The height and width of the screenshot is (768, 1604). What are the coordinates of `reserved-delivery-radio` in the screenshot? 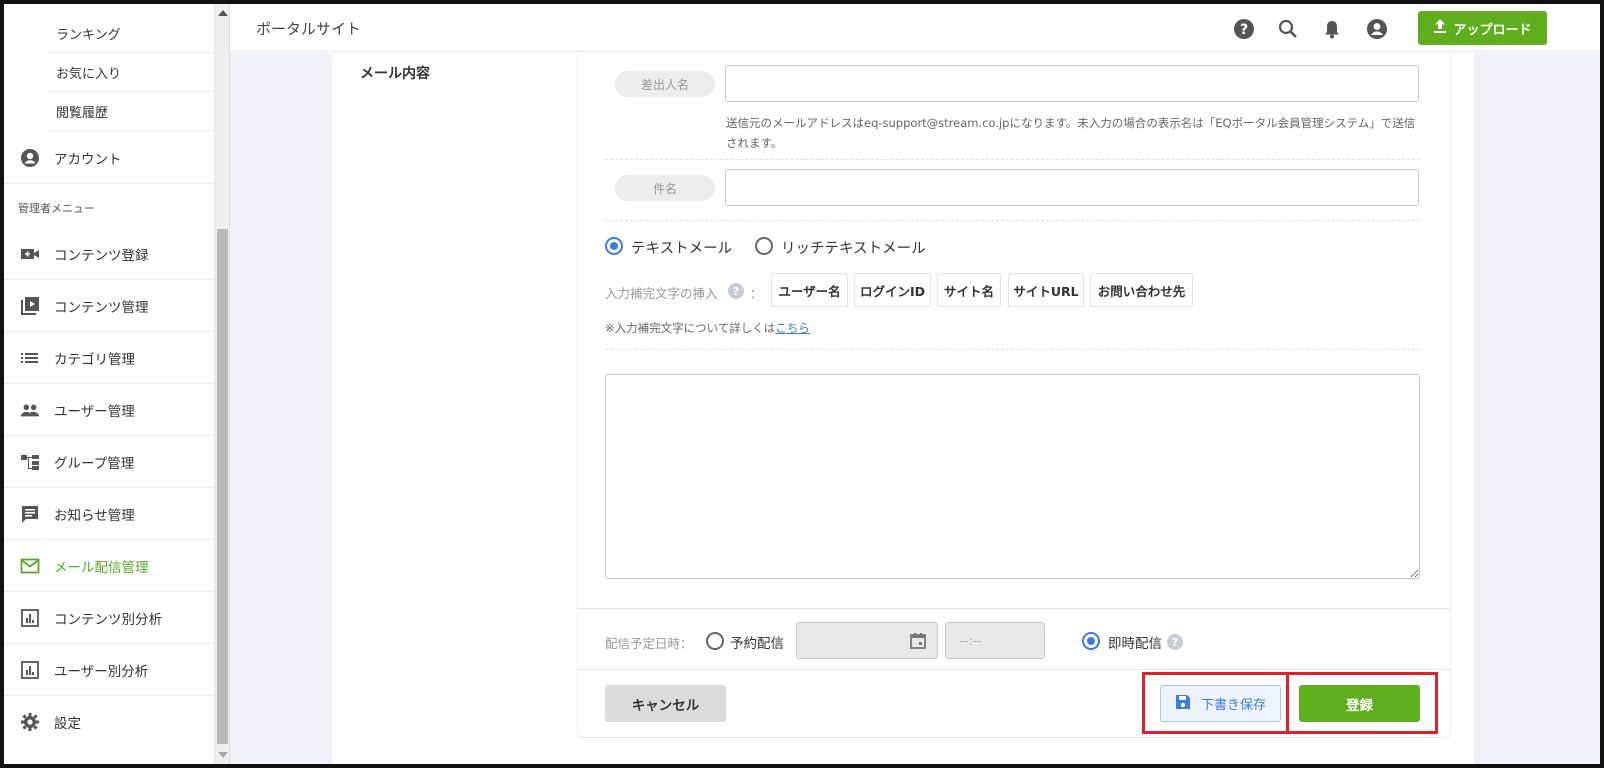 It's located at (715, 641).